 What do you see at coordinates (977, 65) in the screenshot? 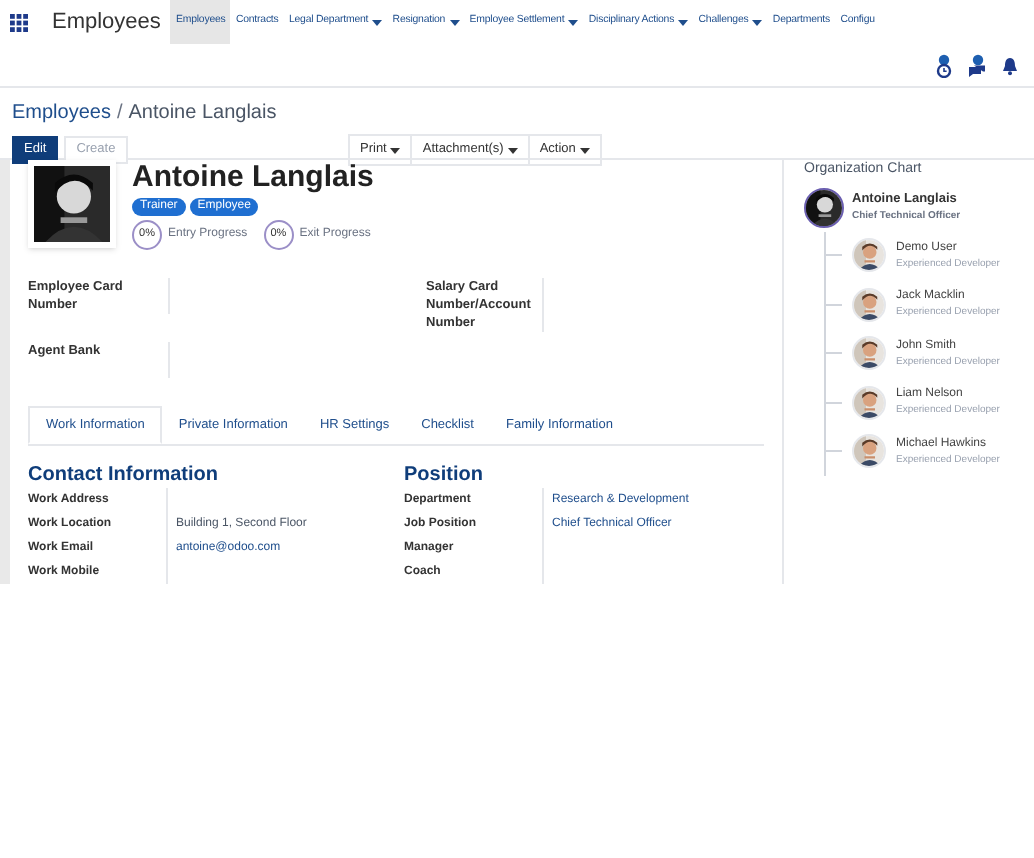
I see `chat-icon` at bounding box center [977, 65].